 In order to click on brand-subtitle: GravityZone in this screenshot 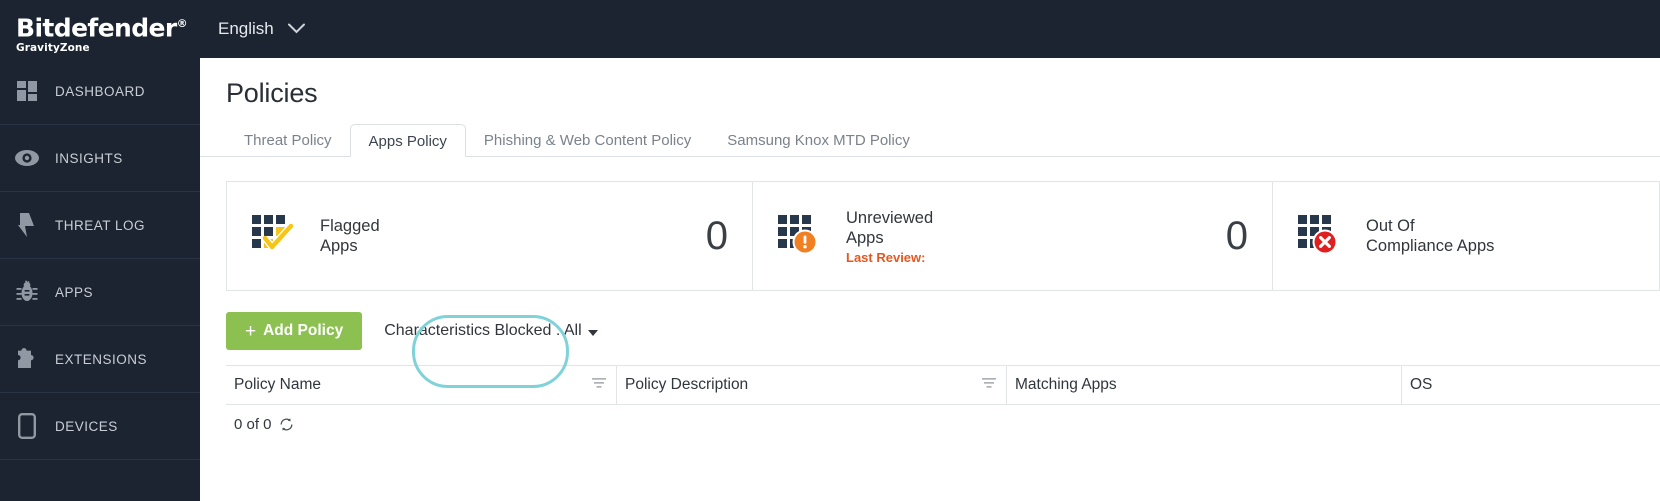, I will do `click(53, 48)`.